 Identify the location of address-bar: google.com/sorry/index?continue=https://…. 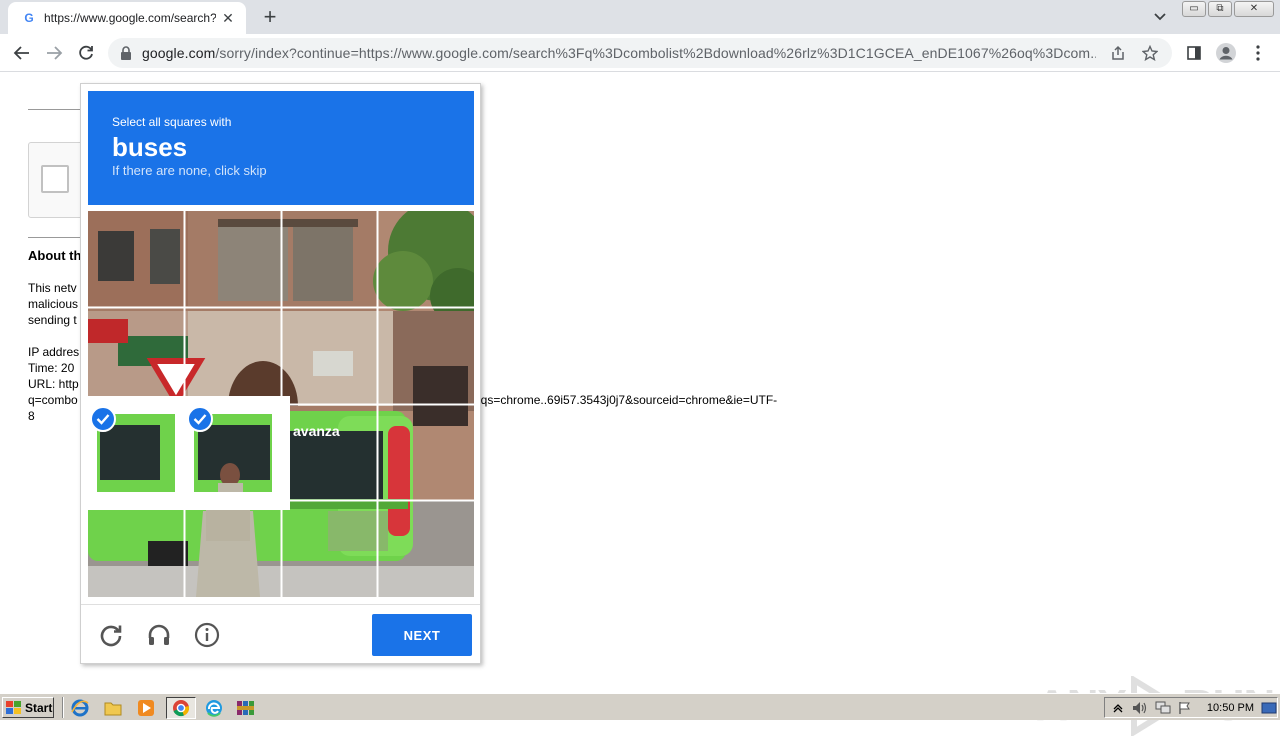
(640, 53).